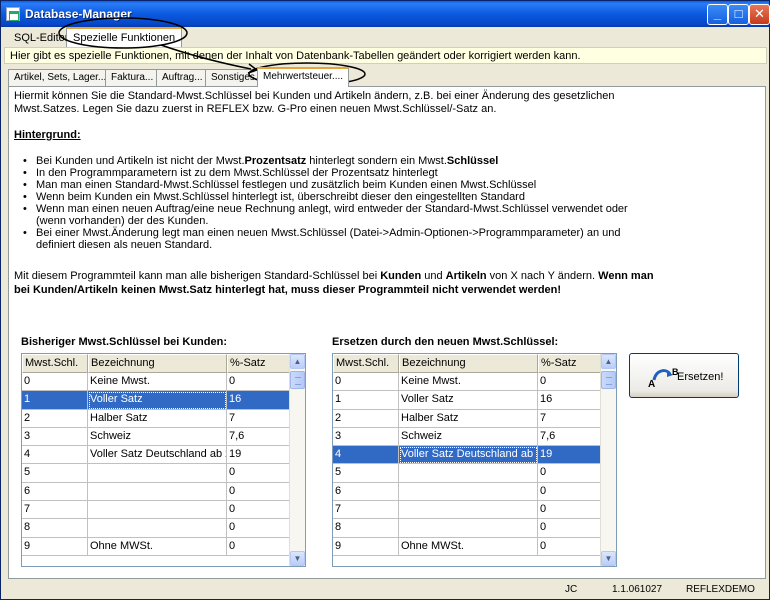 The height and width of the screenshot is (600, 770). What do you see at coordinates (55, 546) in the screenshot?
I see `table-cell: 9` at bounding box center [55, 546].